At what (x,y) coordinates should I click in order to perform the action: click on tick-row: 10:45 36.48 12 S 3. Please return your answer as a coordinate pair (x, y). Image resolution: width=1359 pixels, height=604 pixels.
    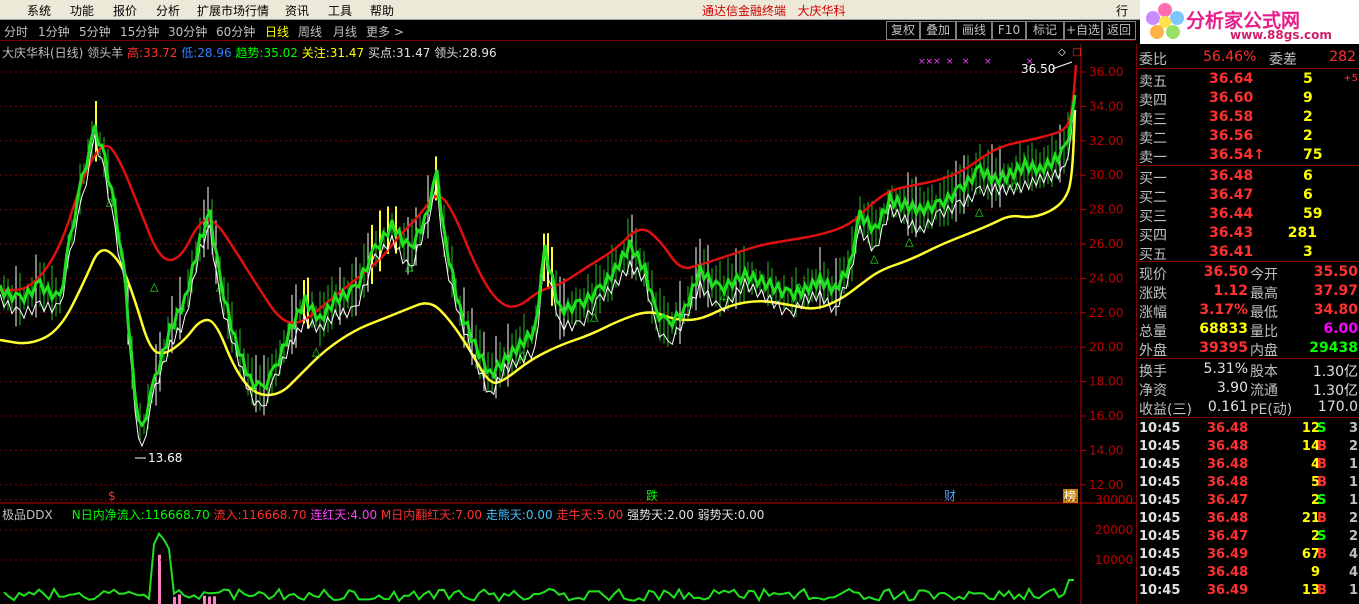
    Looking at the image, I should click on (1248, 429).